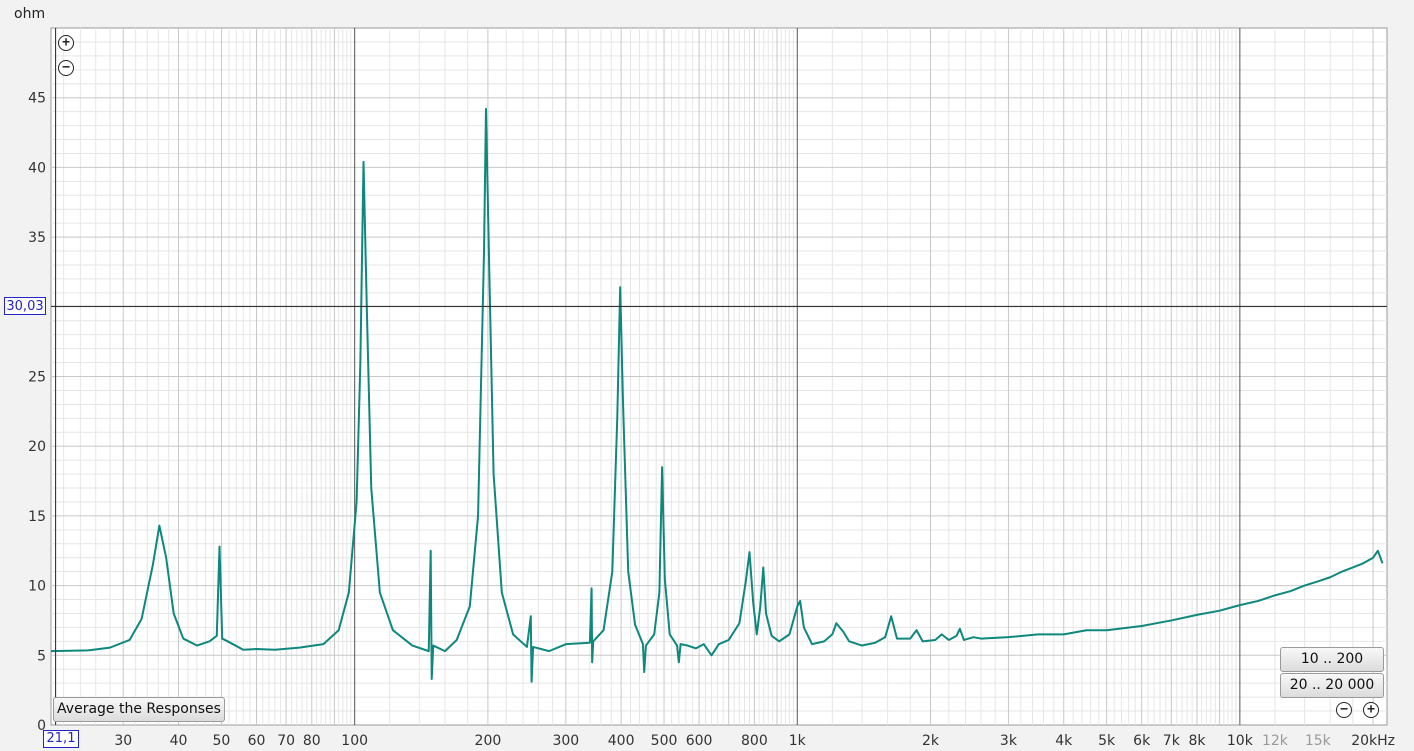  I want to click on x-tick-label: 6k, so click(1142, 741).